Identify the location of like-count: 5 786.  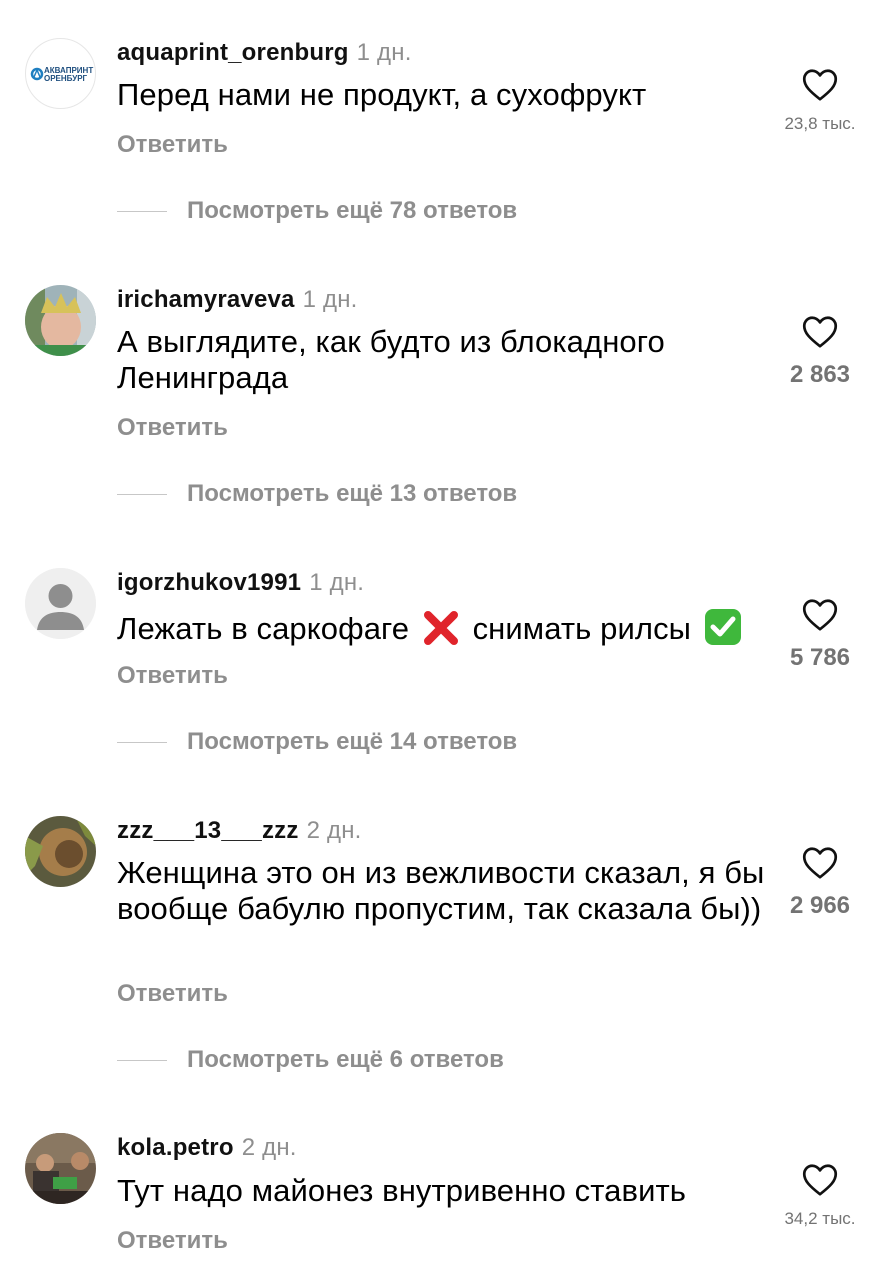
(820, 657).